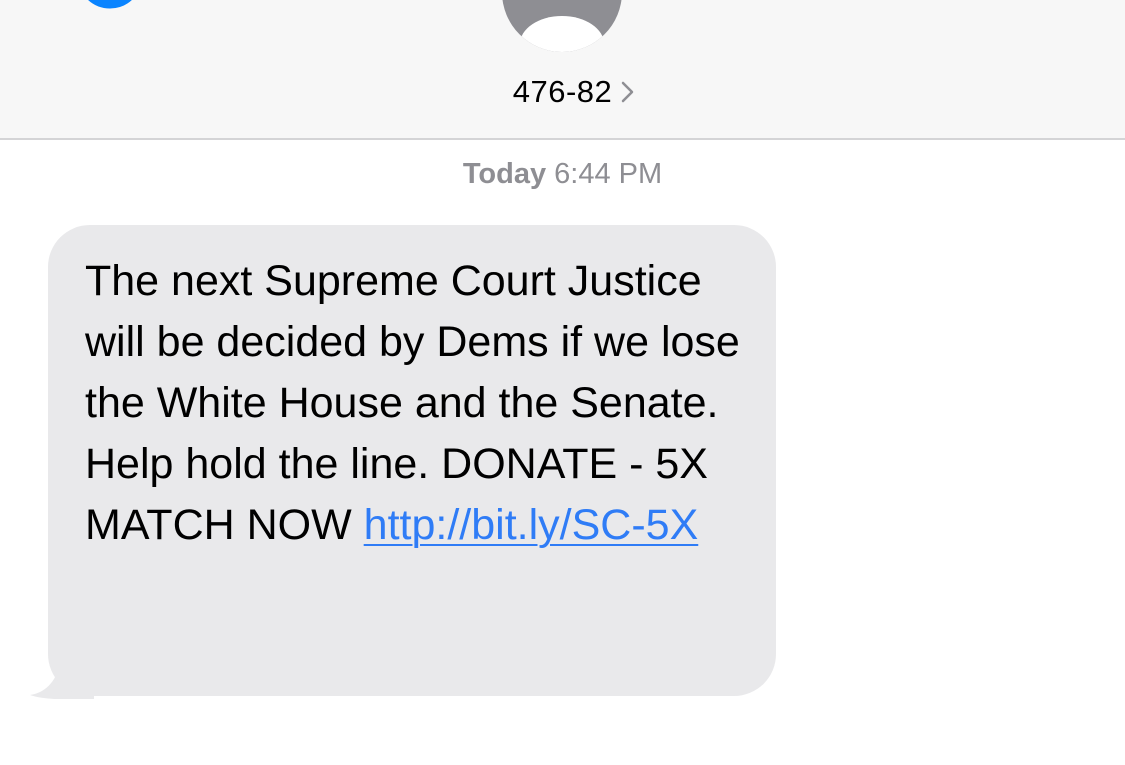  I want to click on back-button, so click(95, 8).